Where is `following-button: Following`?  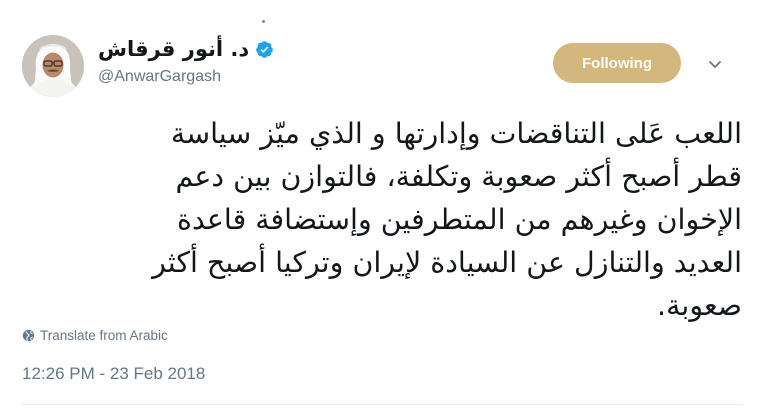
following-button: Following is located at coordinates (617, 63).